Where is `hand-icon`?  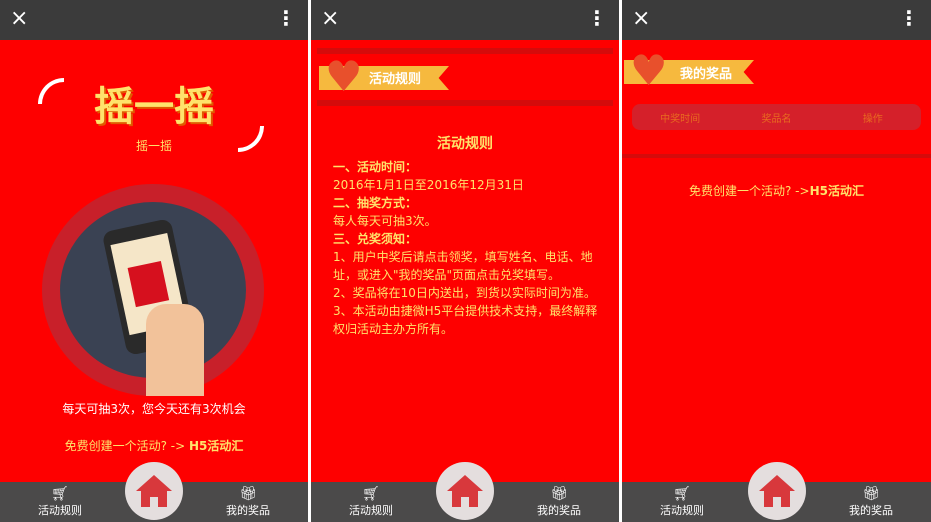
hand-icon is located at coordinates (175, 350).